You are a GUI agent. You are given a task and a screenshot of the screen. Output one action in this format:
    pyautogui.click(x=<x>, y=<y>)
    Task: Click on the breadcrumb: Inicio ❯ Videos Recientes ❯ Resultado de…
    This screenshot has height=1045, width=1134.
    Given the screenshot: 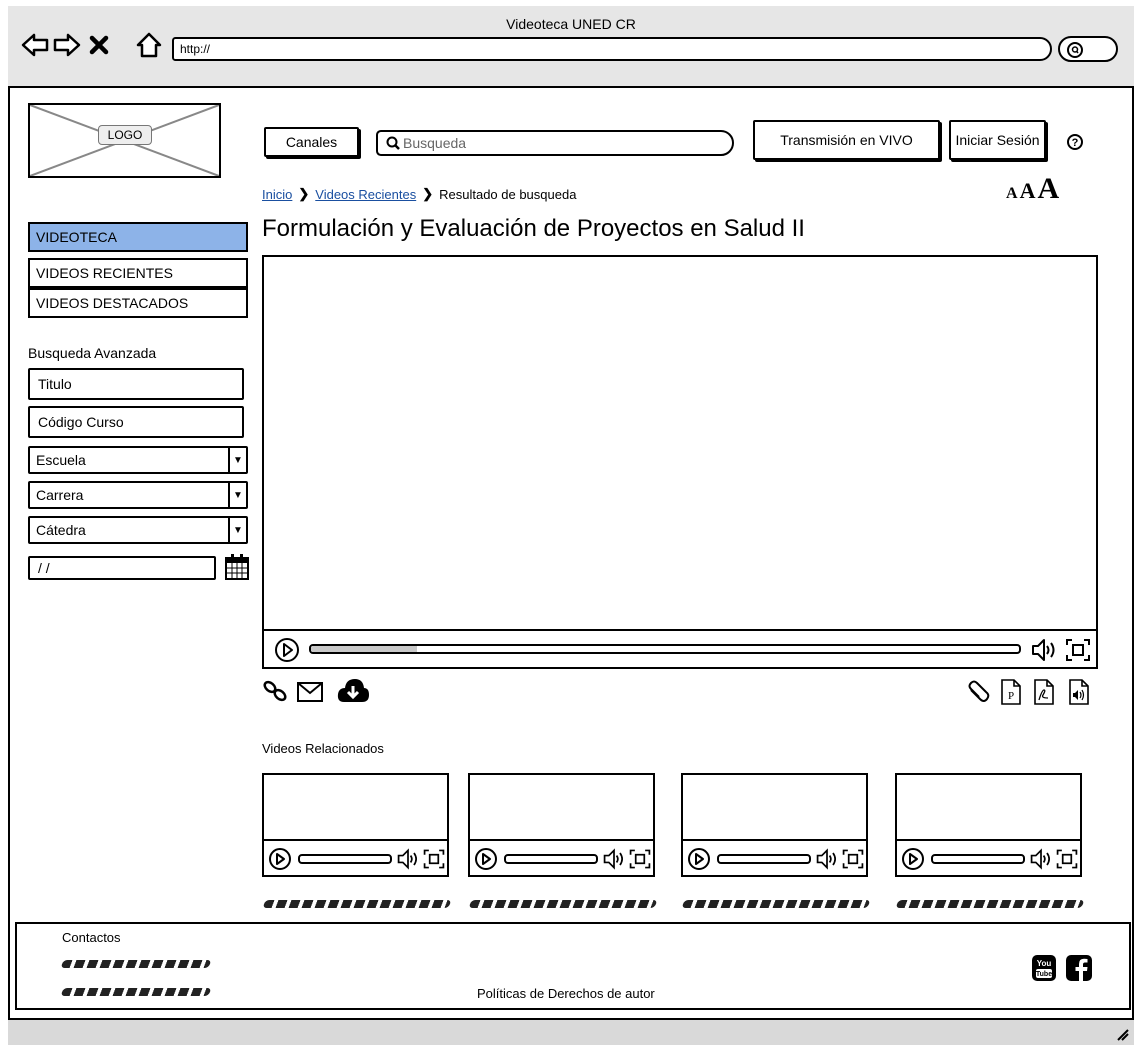 What is the action you would take?
    pyautogui.click(x=419, y=194)
    